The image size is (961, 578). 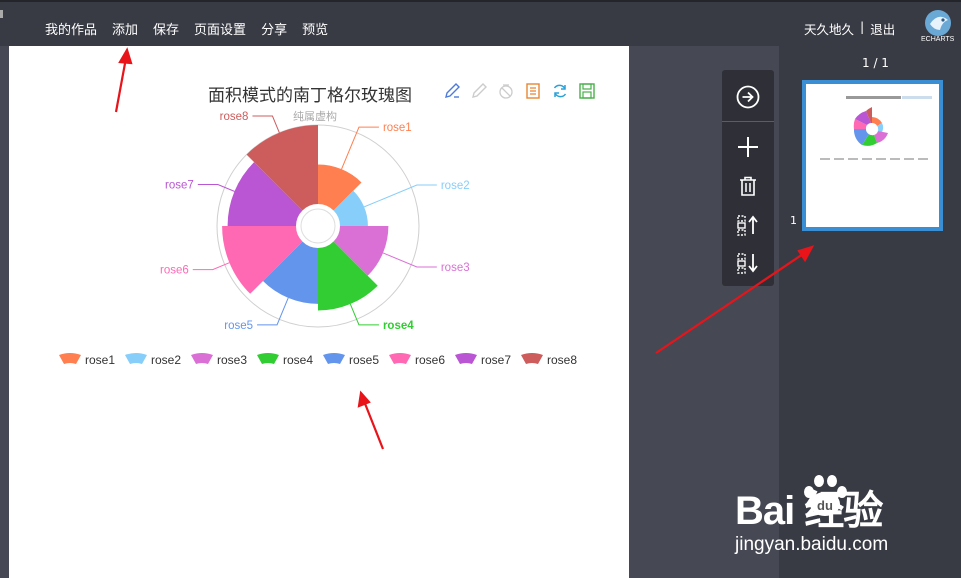 What do you see at coordinates (812, 544) in the screenshot?
I see `watermark-url: jingyan.baidu.com` at bounding box center [812, 544].